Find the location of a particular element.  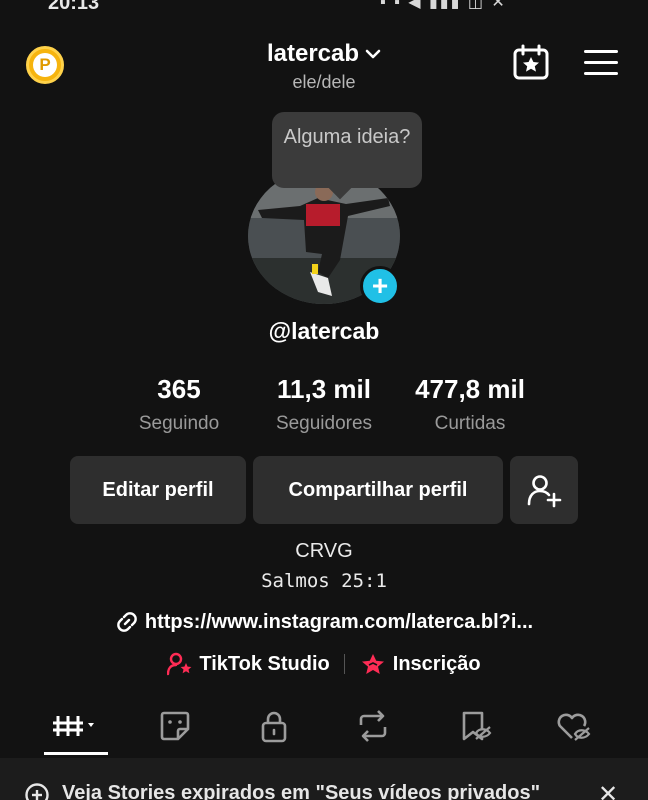

stat-label: Curtidas is located at coordinates (470, 423).